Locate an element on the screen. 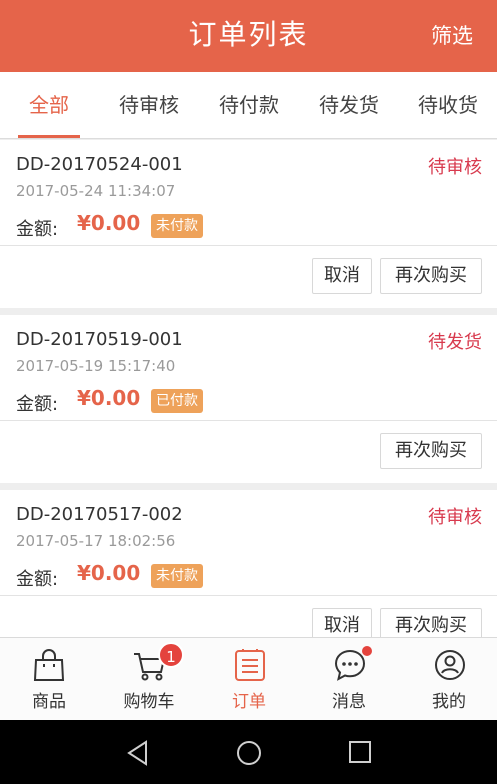 This screenshot has width=497, height=784. tab-pending-shipment: 待发货 is located at coordinates (349, 105).